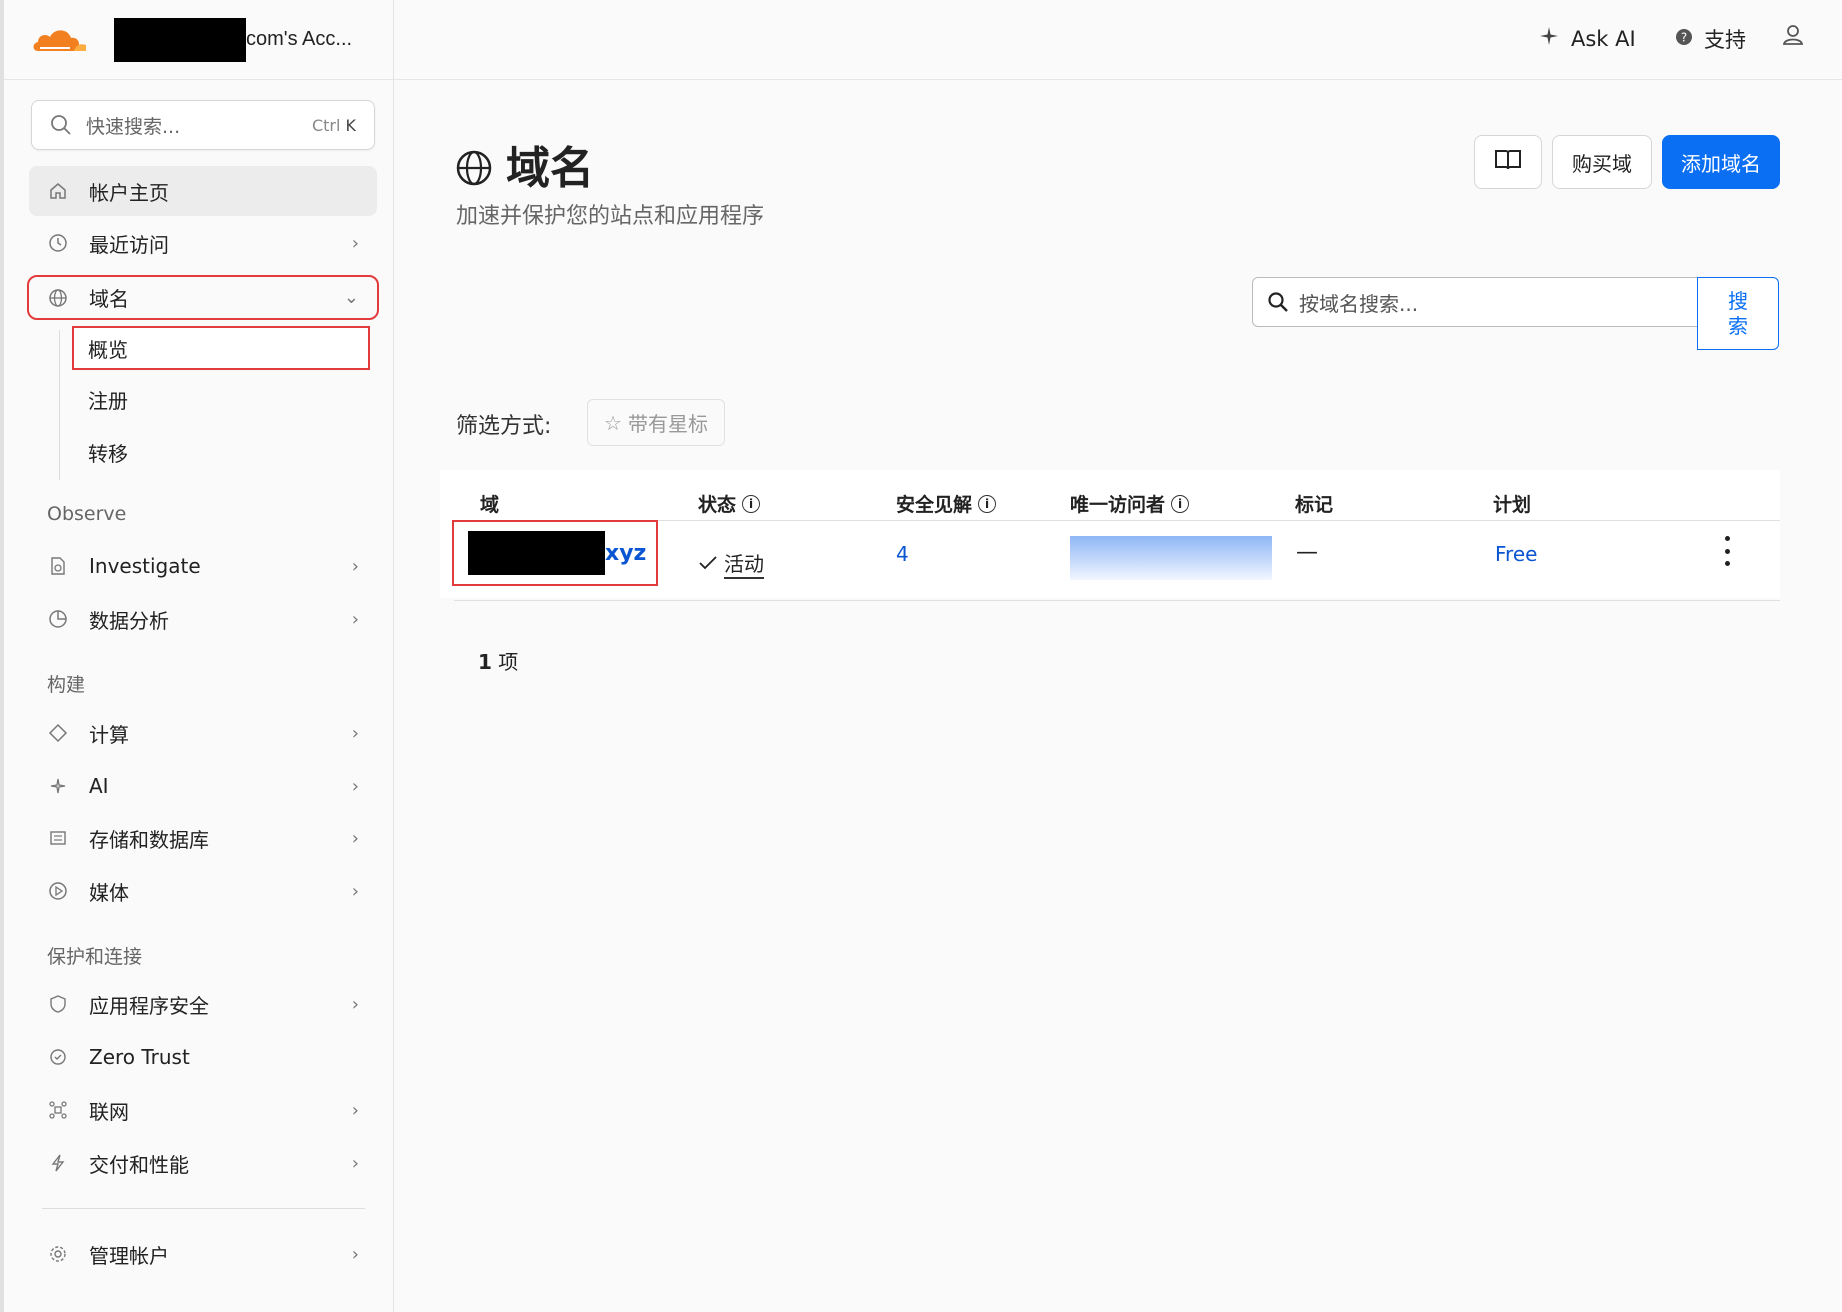 The width and height of the screenshot is (1842, 1312). Describe the element at coordinates (58, 619) in the screenshot. I see `pie-chart-icon` at that location.